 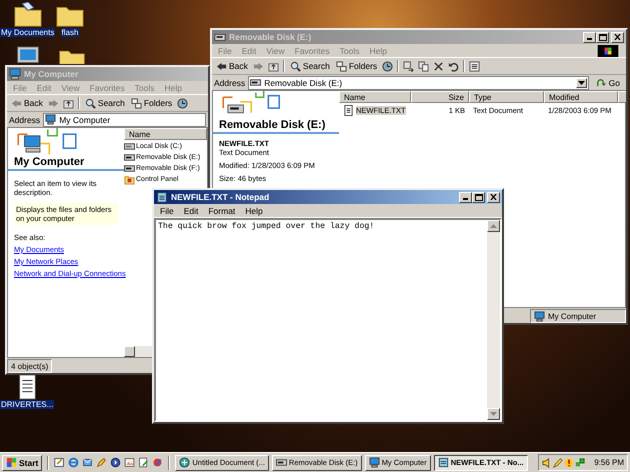 I want to click on scrollbar, so click(x=493, y=320).